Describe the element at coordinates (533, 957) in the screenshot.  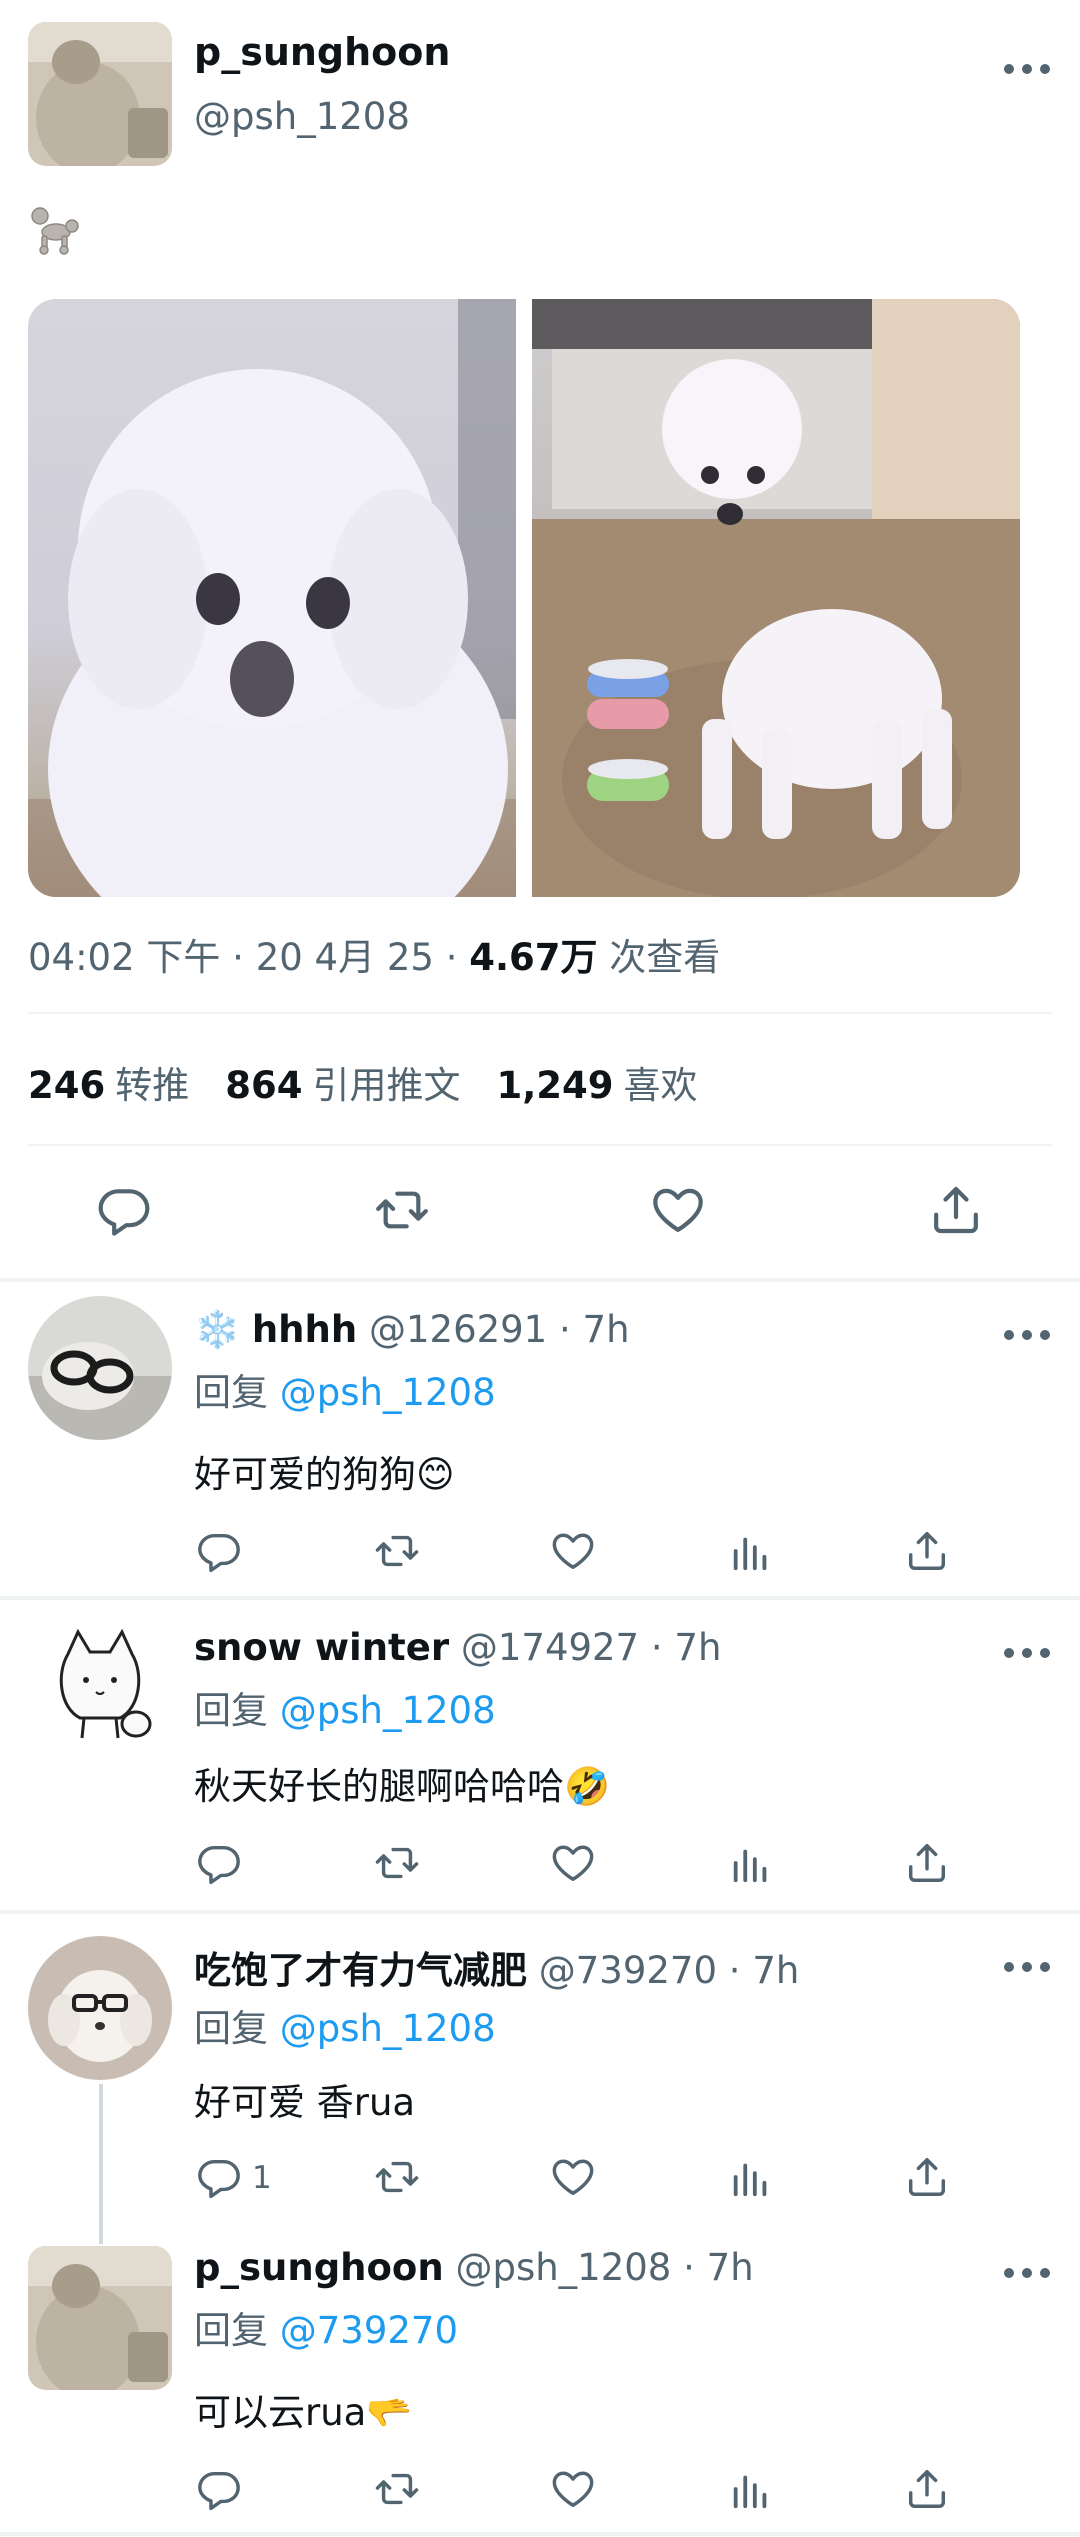
I see `views-count: 4.67万` at that location.